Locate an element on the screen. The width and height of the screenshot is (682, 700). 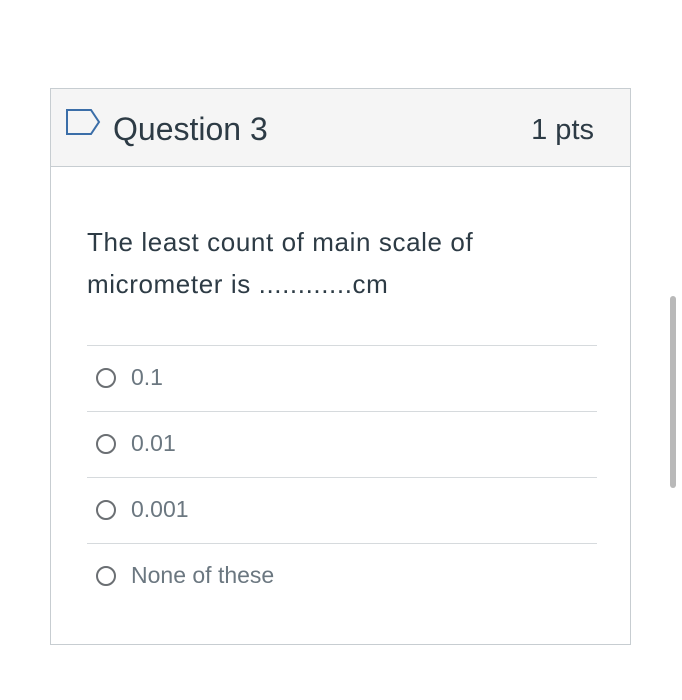
answer-option: 0.001 is located at coordinates (342, 511).